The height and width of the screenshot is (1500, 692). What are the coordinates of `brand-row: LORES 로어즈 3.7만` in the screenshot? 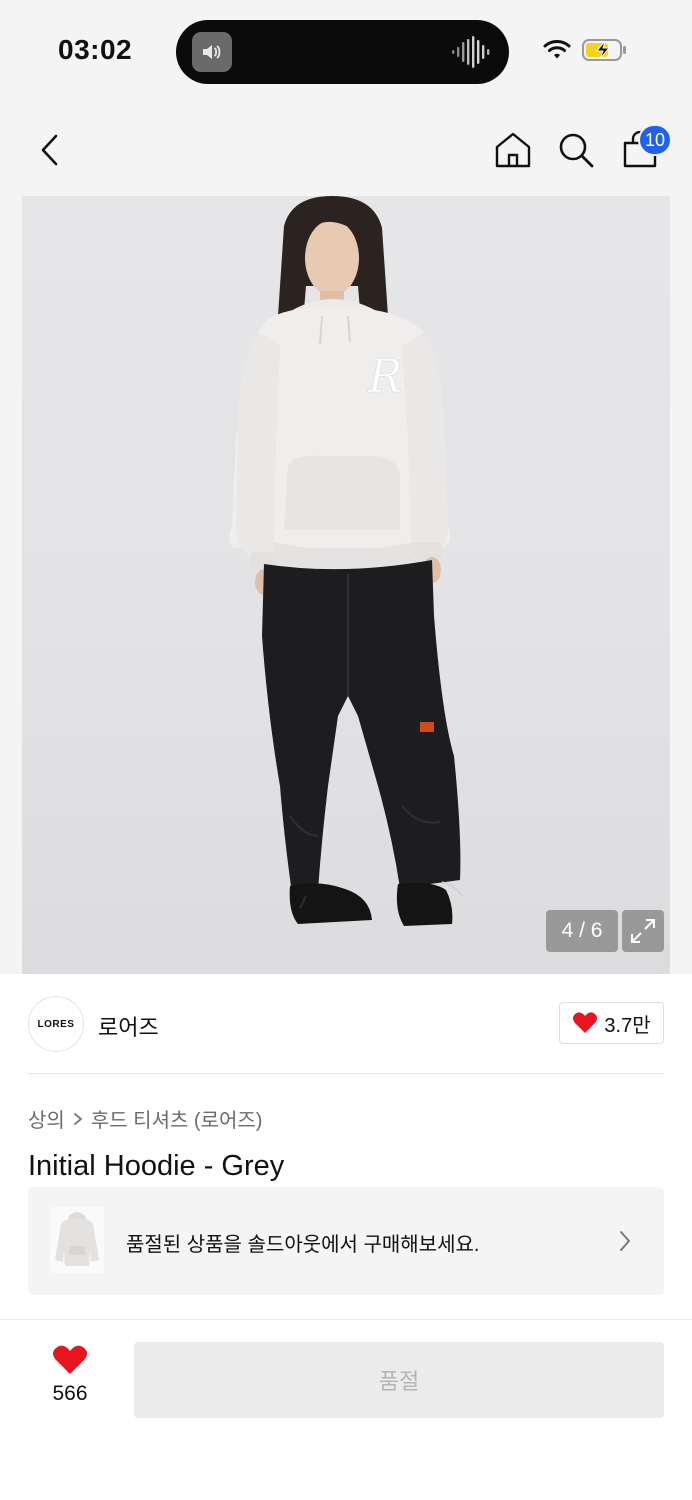 It's located at (346, 1024).